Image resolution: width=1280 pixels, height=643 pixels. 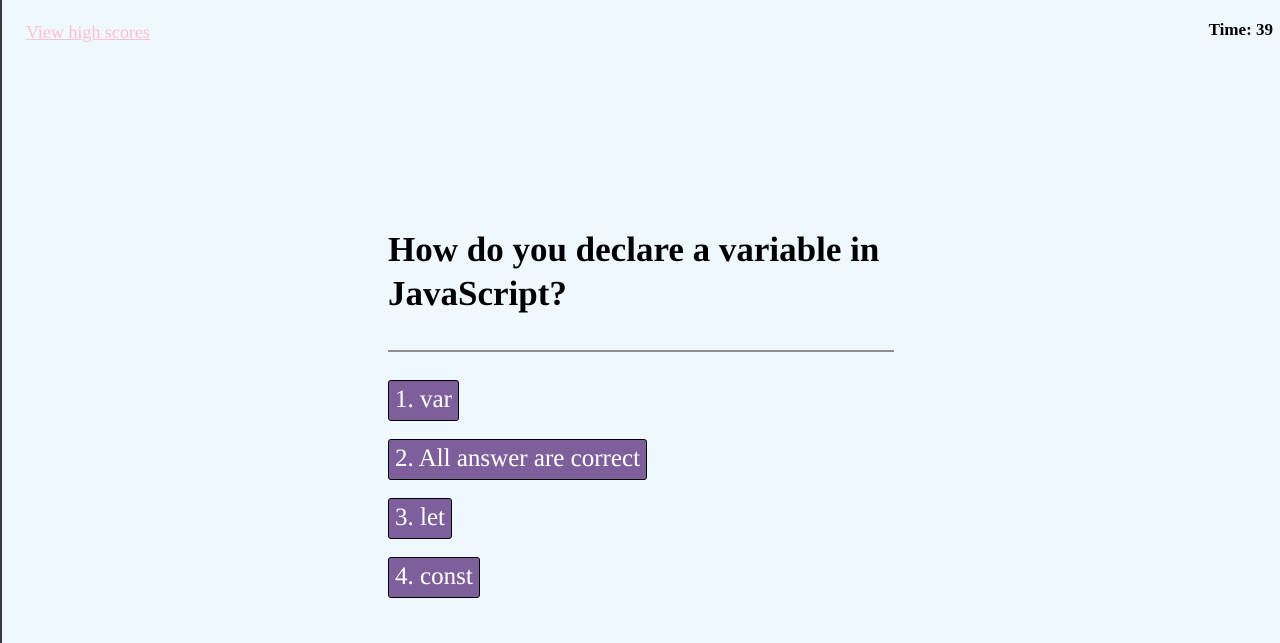 I want to click on answer-button-4: 4. const, so click(x=434, y=577).